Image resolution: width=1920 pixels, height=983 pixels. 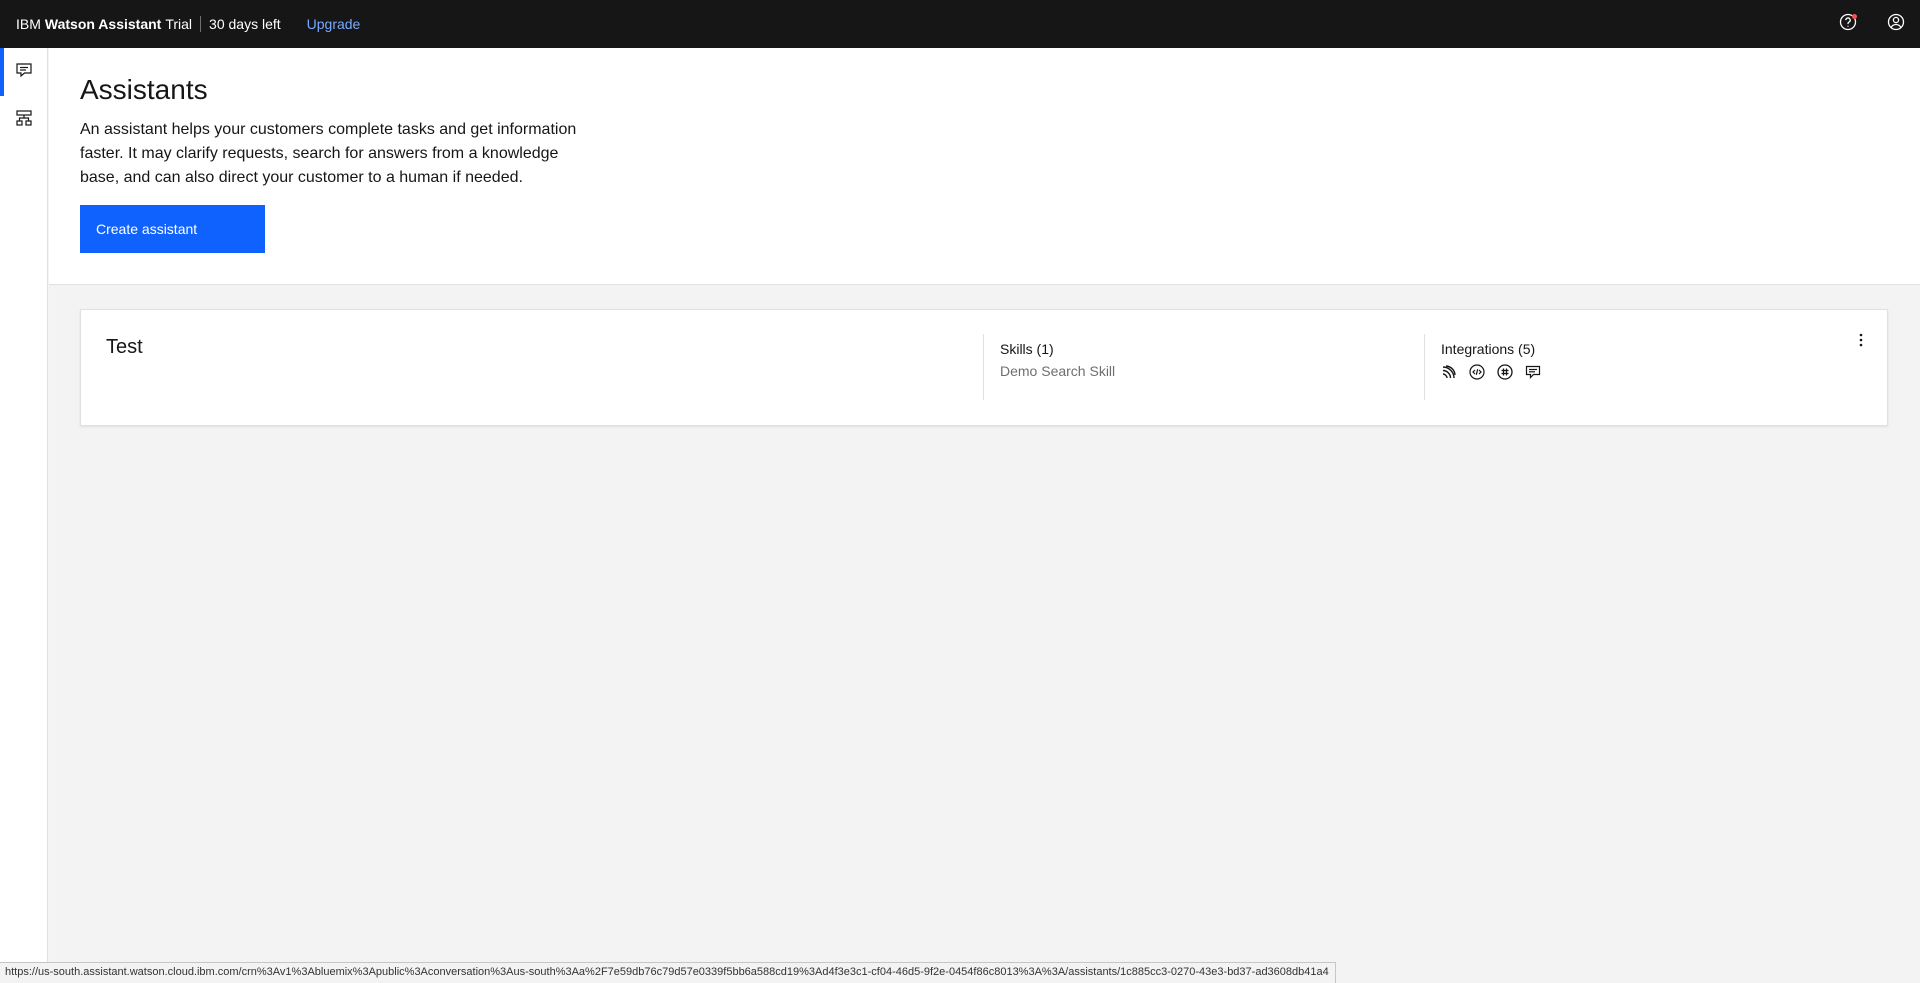 I want to click on product-name: IBM Watson Assistant Trial, so click(x=96, y=24).